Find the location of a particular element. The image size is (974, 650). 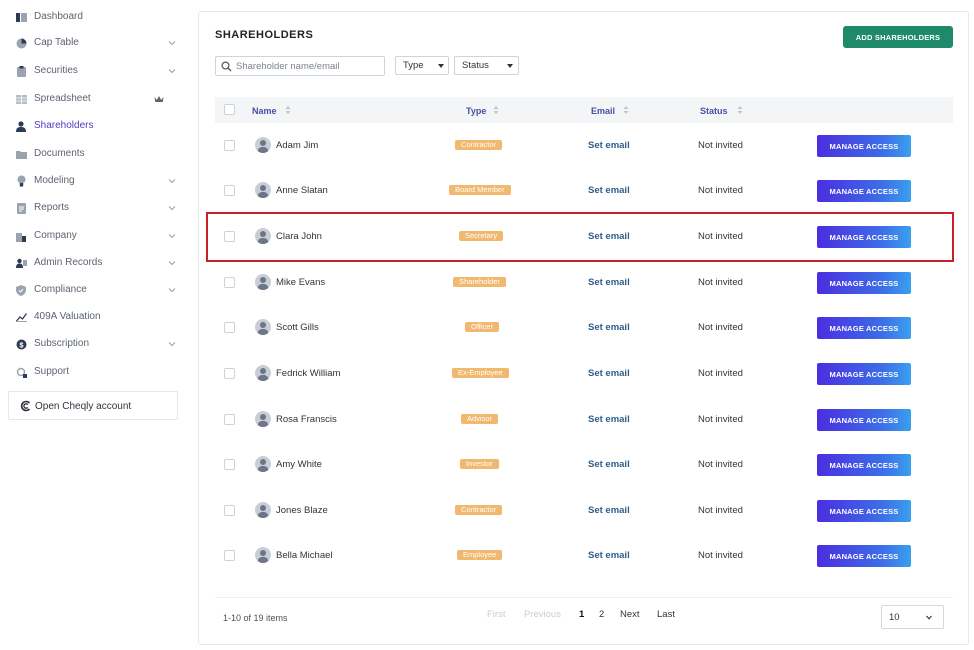

caret-down-icon is located at coordinates (510, 66).